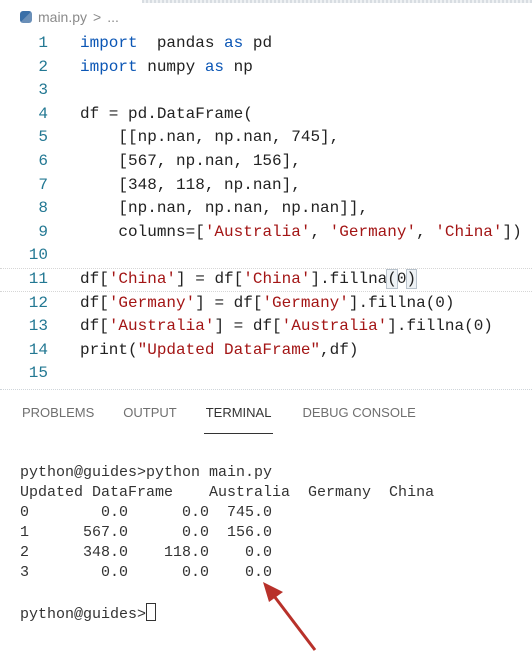 The height and width of the screenshot is (659, 532). Describe the element at coordinates (43, 66) in the screenshot. I see `line-number: 2` at that location.